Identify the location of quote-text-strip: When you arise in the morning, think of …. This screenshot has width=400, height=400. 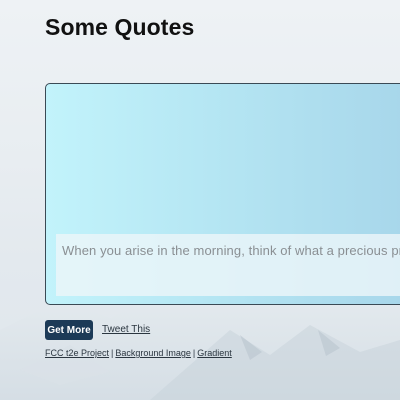
(228, 265).